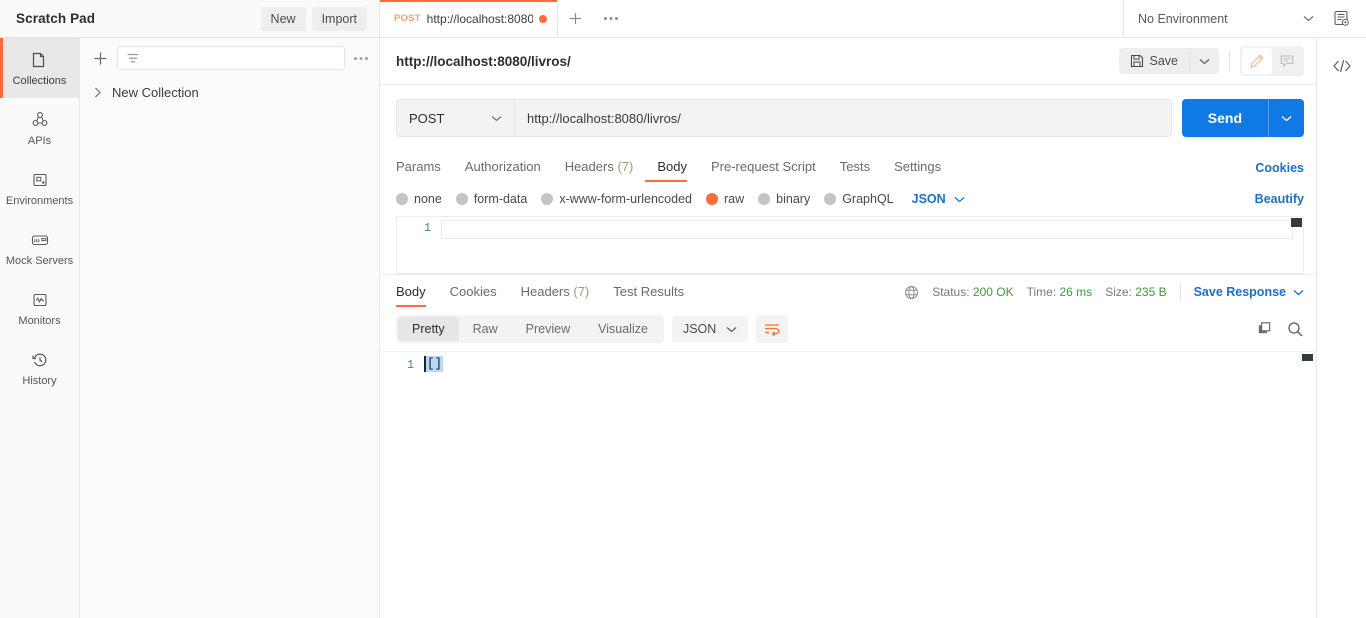  I want to click on search-icon, so click(1295, 329).